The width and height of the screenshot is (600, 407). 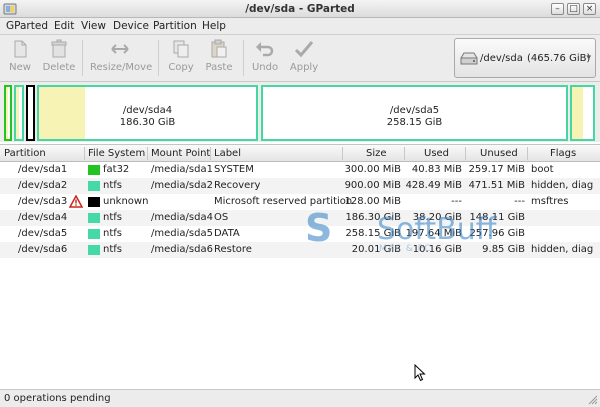 I want to click on cell-used: 197.64 MiB, so click(x=433, y=233).